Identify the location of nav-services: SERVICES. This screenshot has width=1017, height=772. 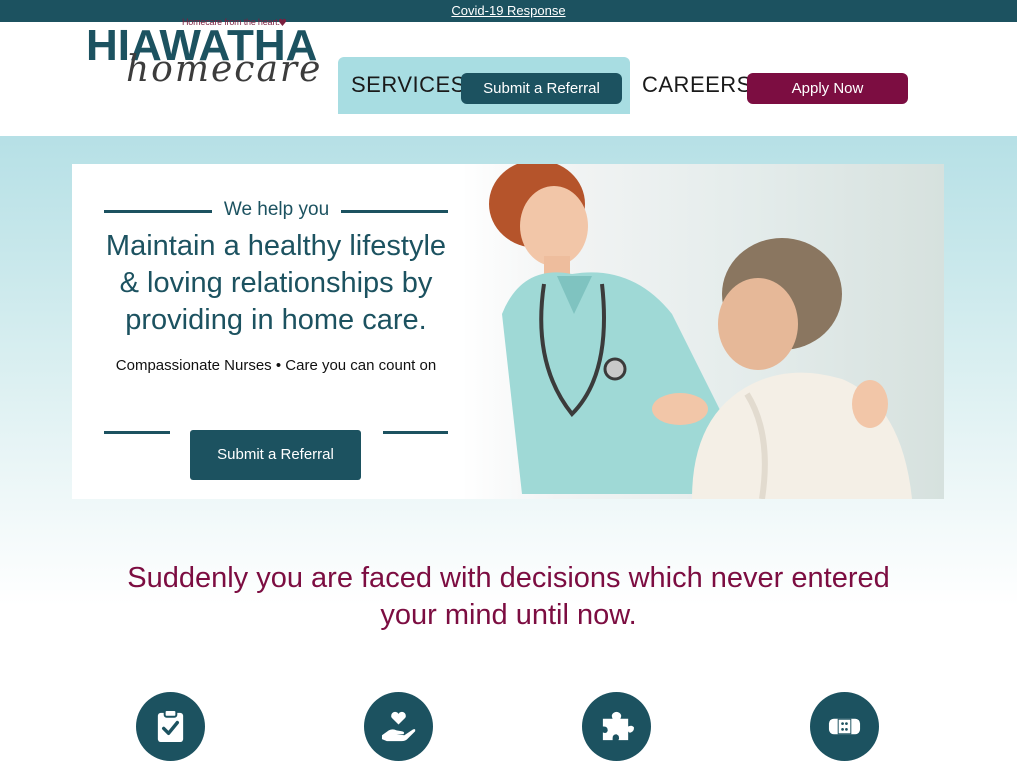
(408, 85).